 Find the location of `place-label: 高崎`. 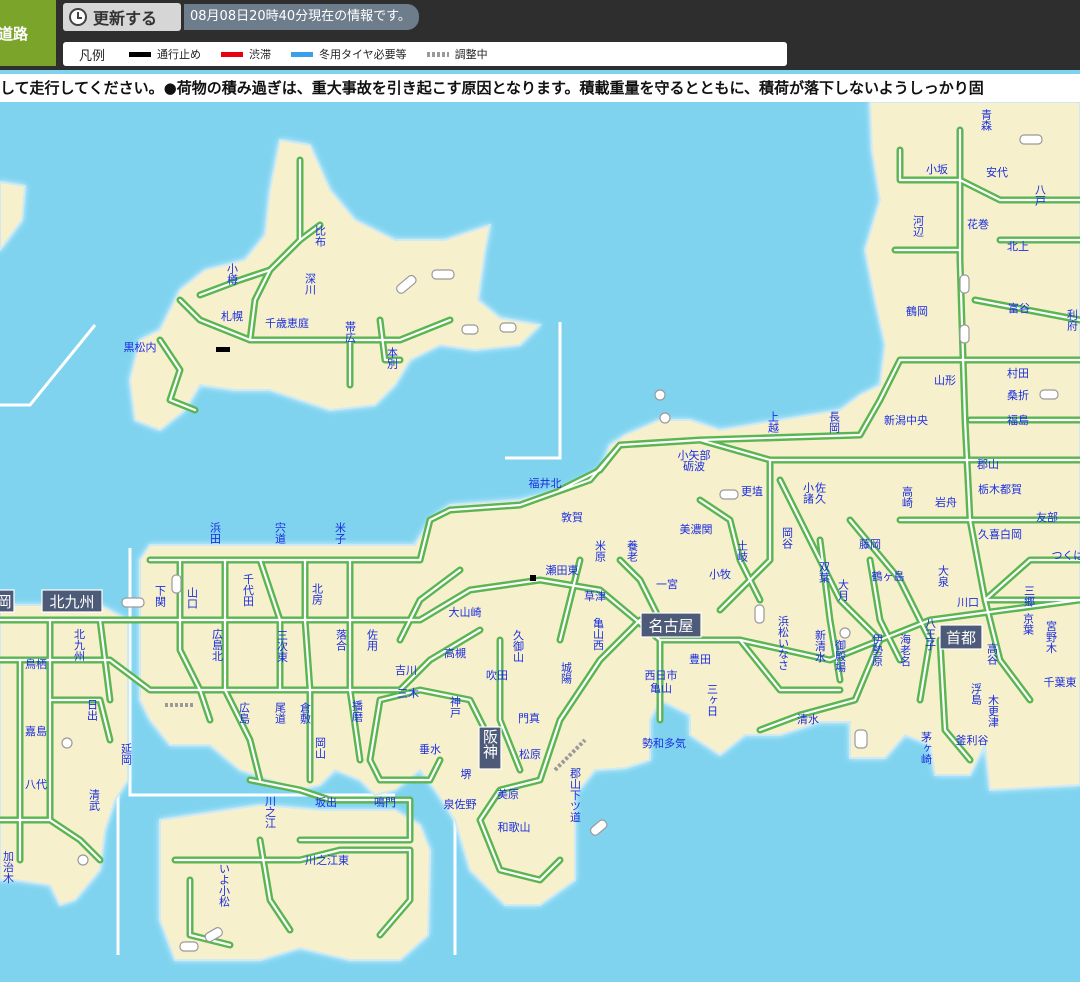

place-label: 高崎 is located at coordinates (907, 496).